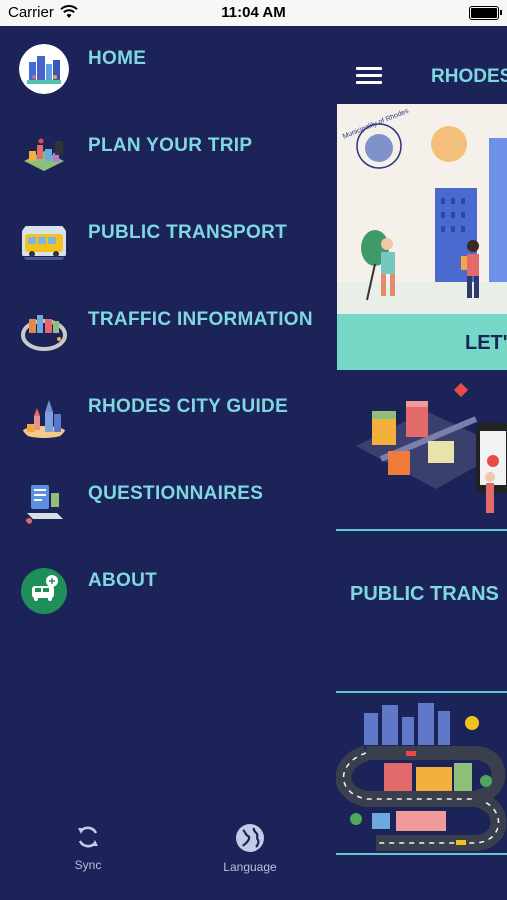 Image resolution: width=507 pixels, height=900 pixels. I want to click on public-transport-card: PUBLIC TRANS, so click(421, 611).